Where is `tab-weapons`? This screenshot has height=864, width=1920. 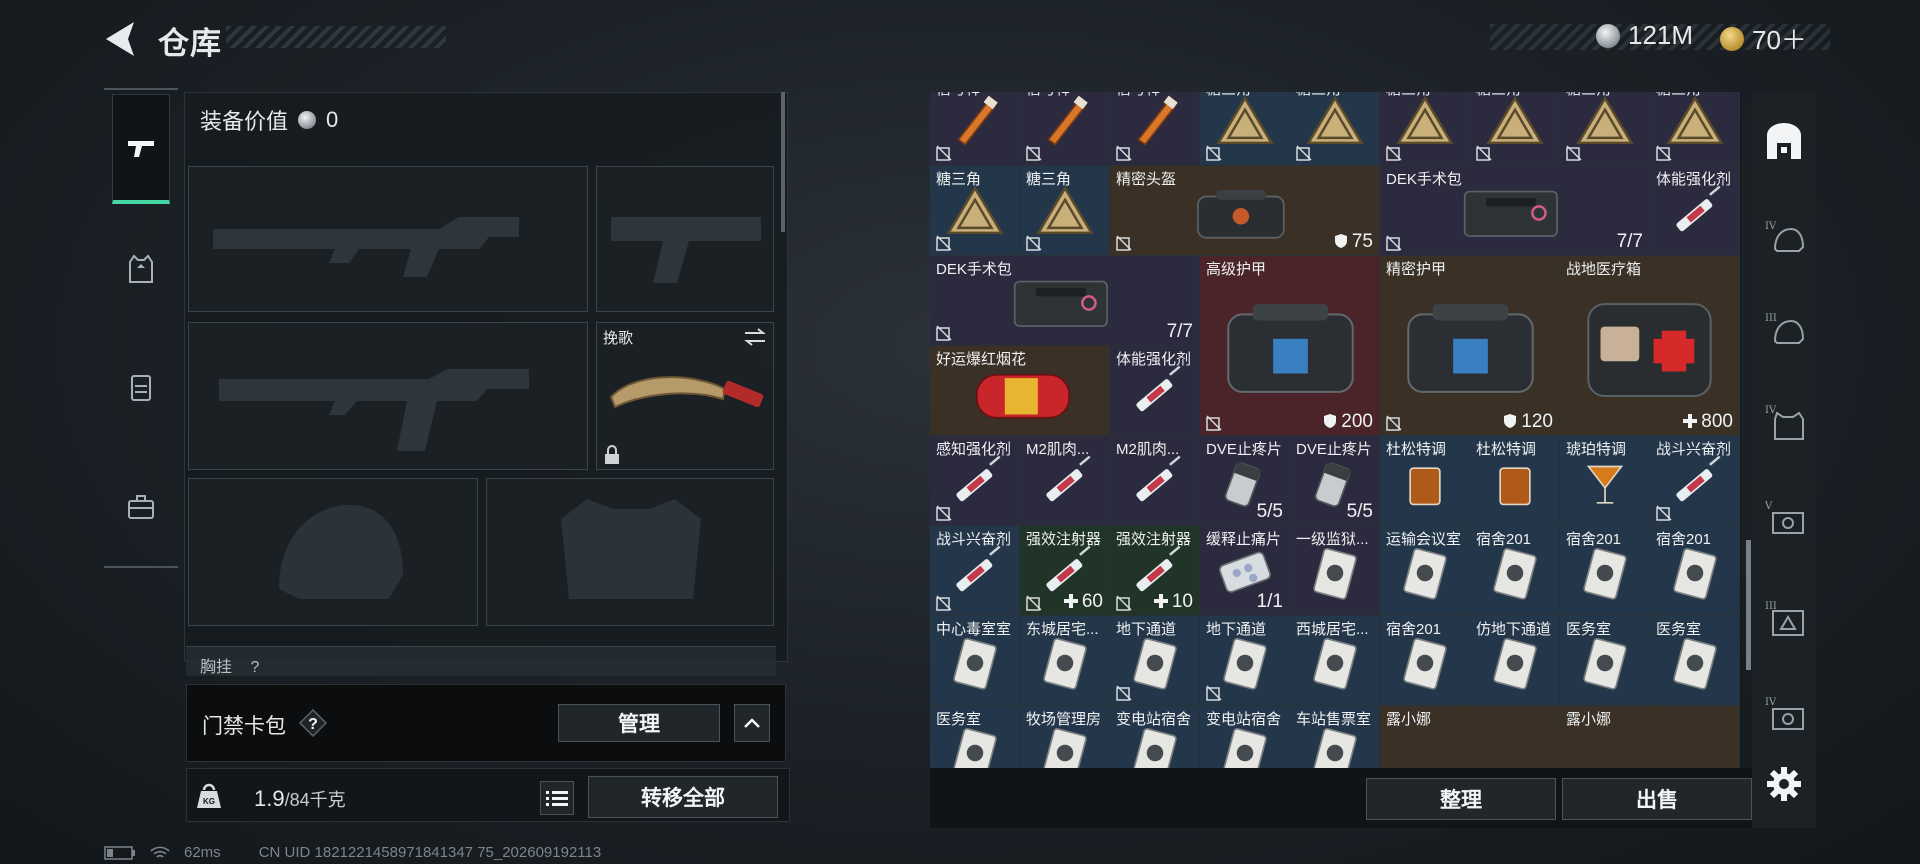 tab-weapons is located at coordinates (141, 149).